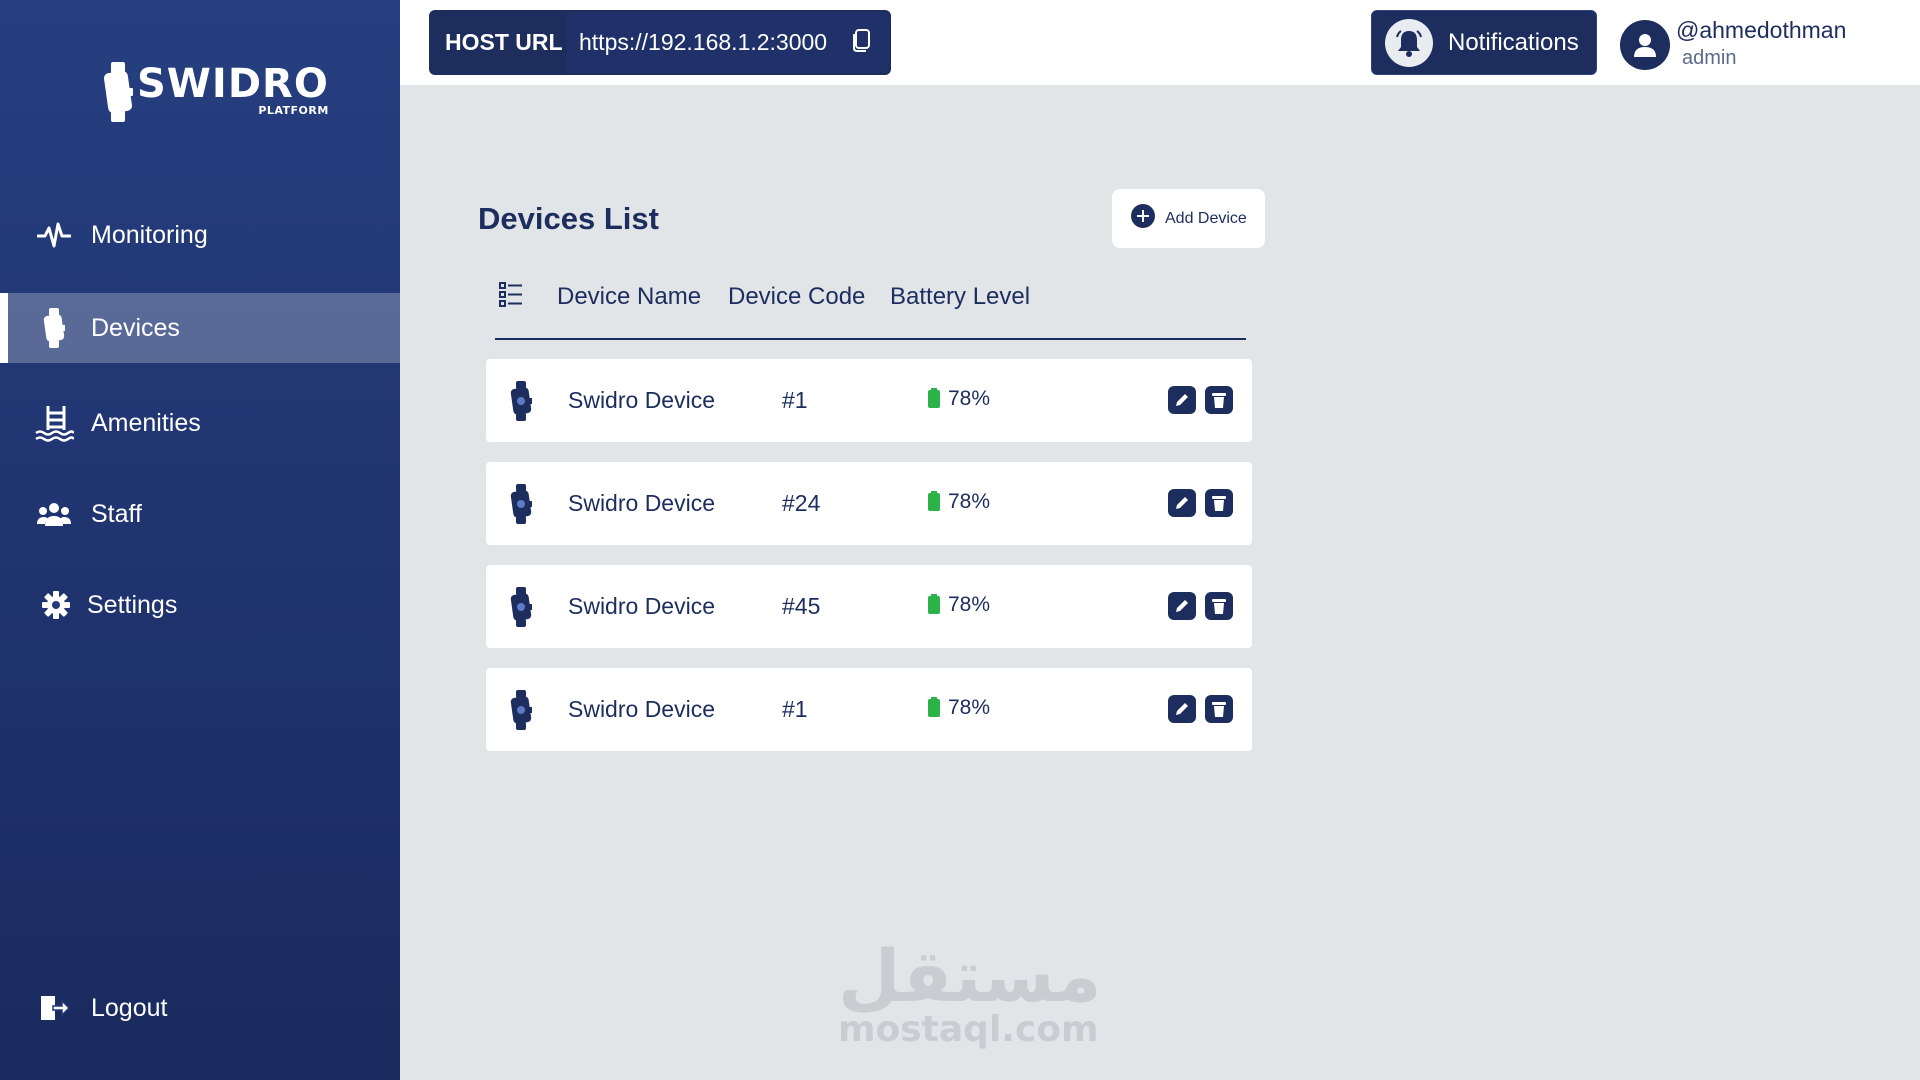  I want to click on gear-icon, so click(56, 605).